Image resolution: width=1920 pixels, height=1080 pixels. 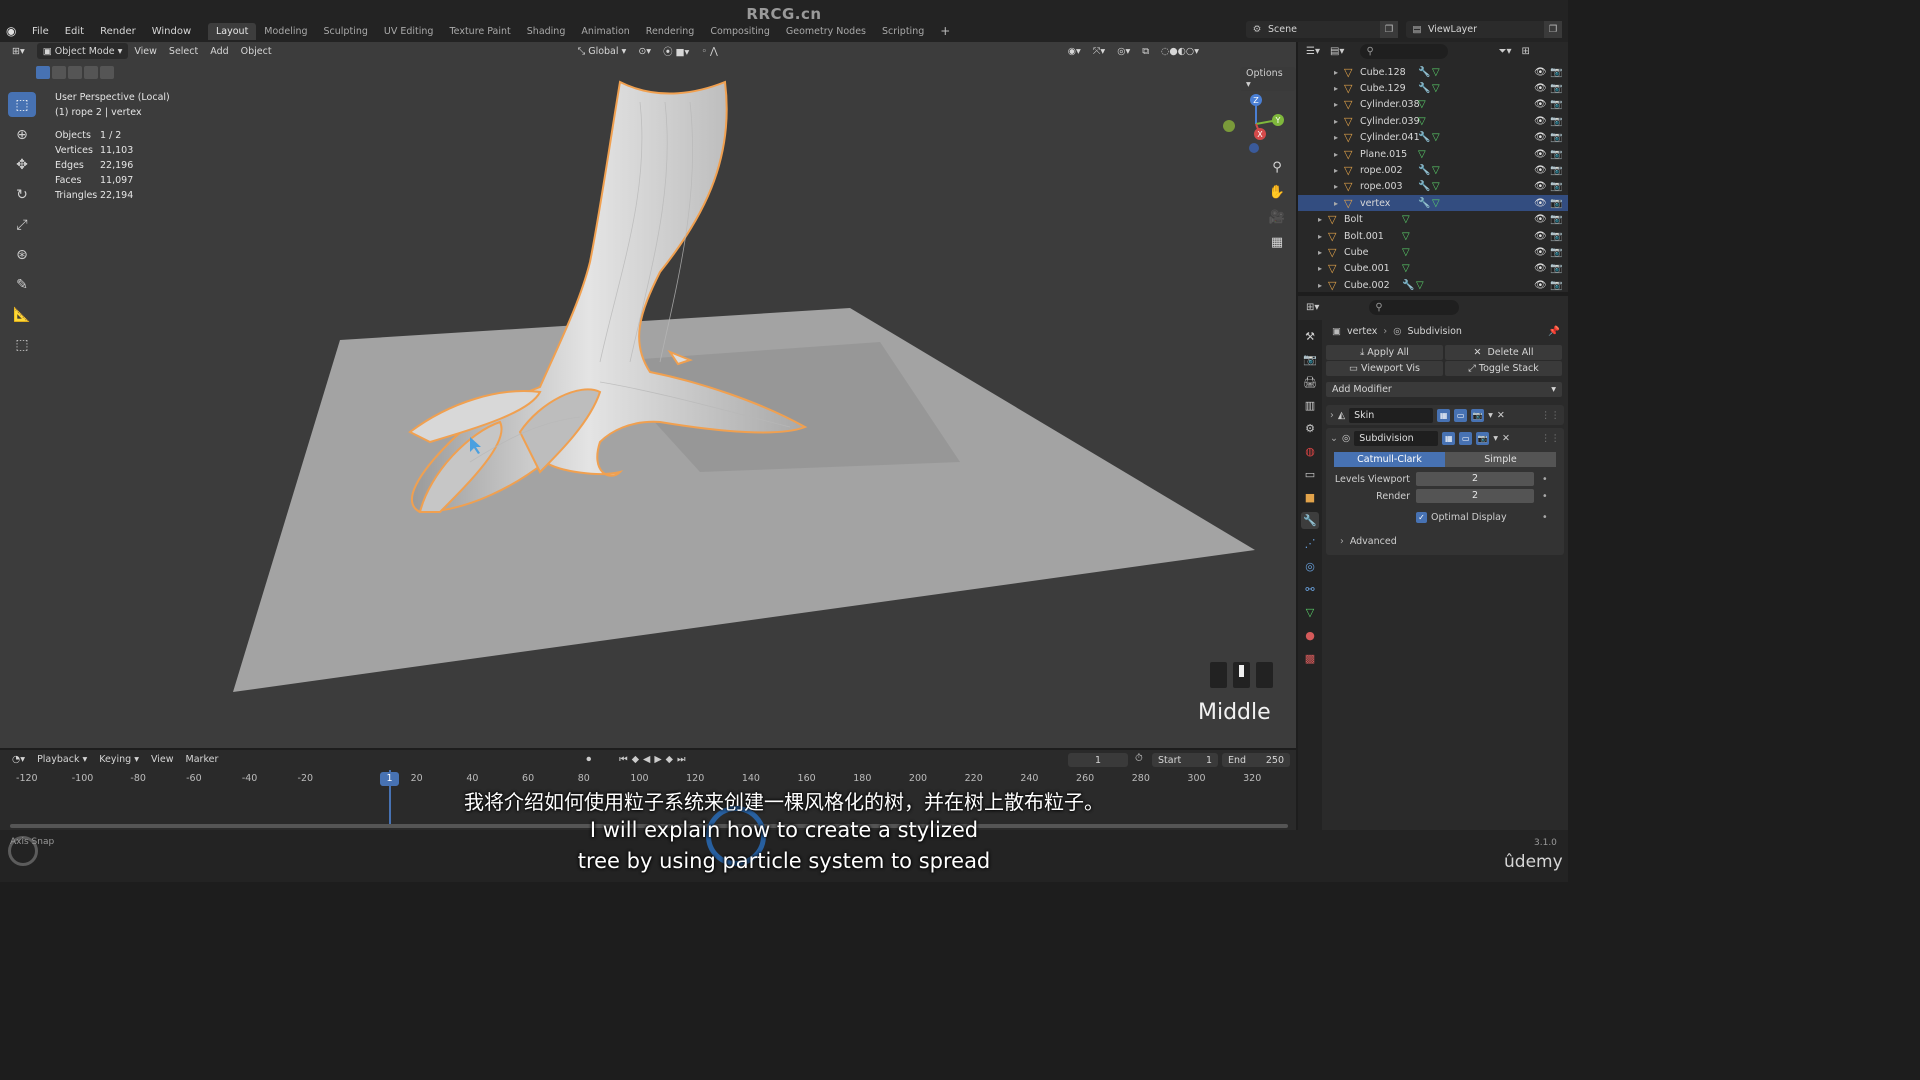 I want to click on outliner-item: ▸ ▽ Cube.128 🔧 ▽ 👁 📷, so click(x=1433, y=72).